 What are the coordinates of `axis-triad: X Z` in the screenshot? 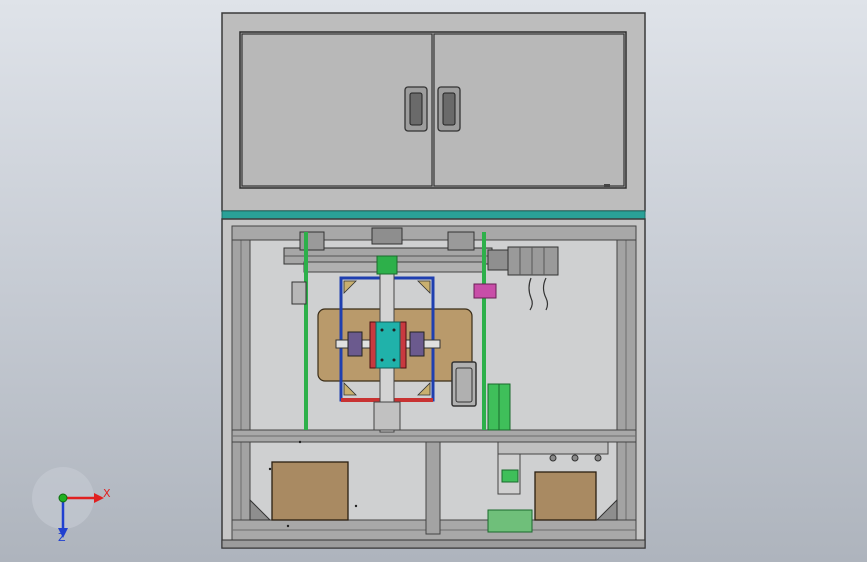 It's located at (71, 505).